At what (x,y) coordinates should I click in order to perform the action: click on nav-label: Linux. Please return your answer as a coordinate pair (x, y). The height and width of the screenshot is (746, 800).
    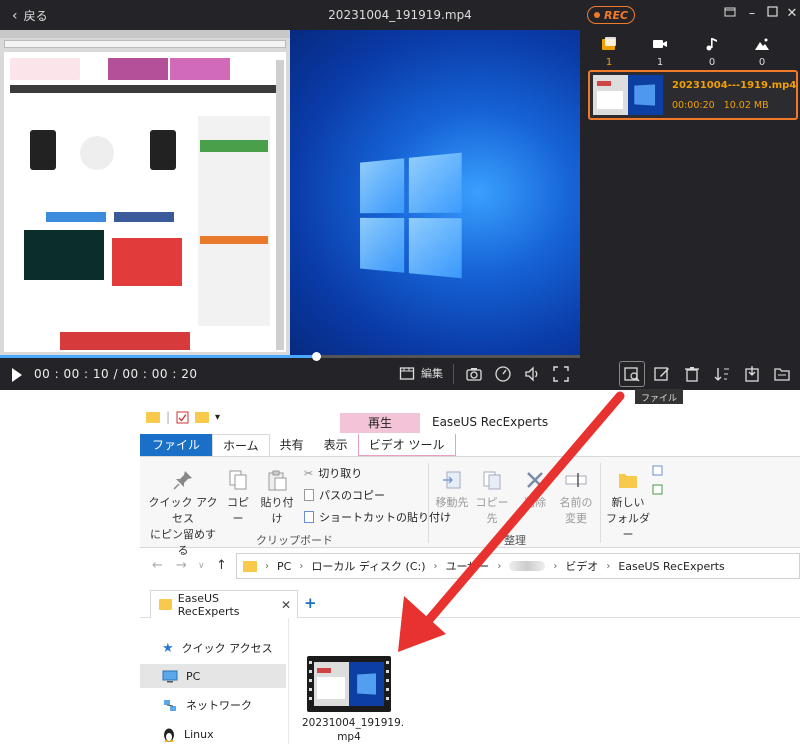
    Looking at the image, I should click on (199, 734).